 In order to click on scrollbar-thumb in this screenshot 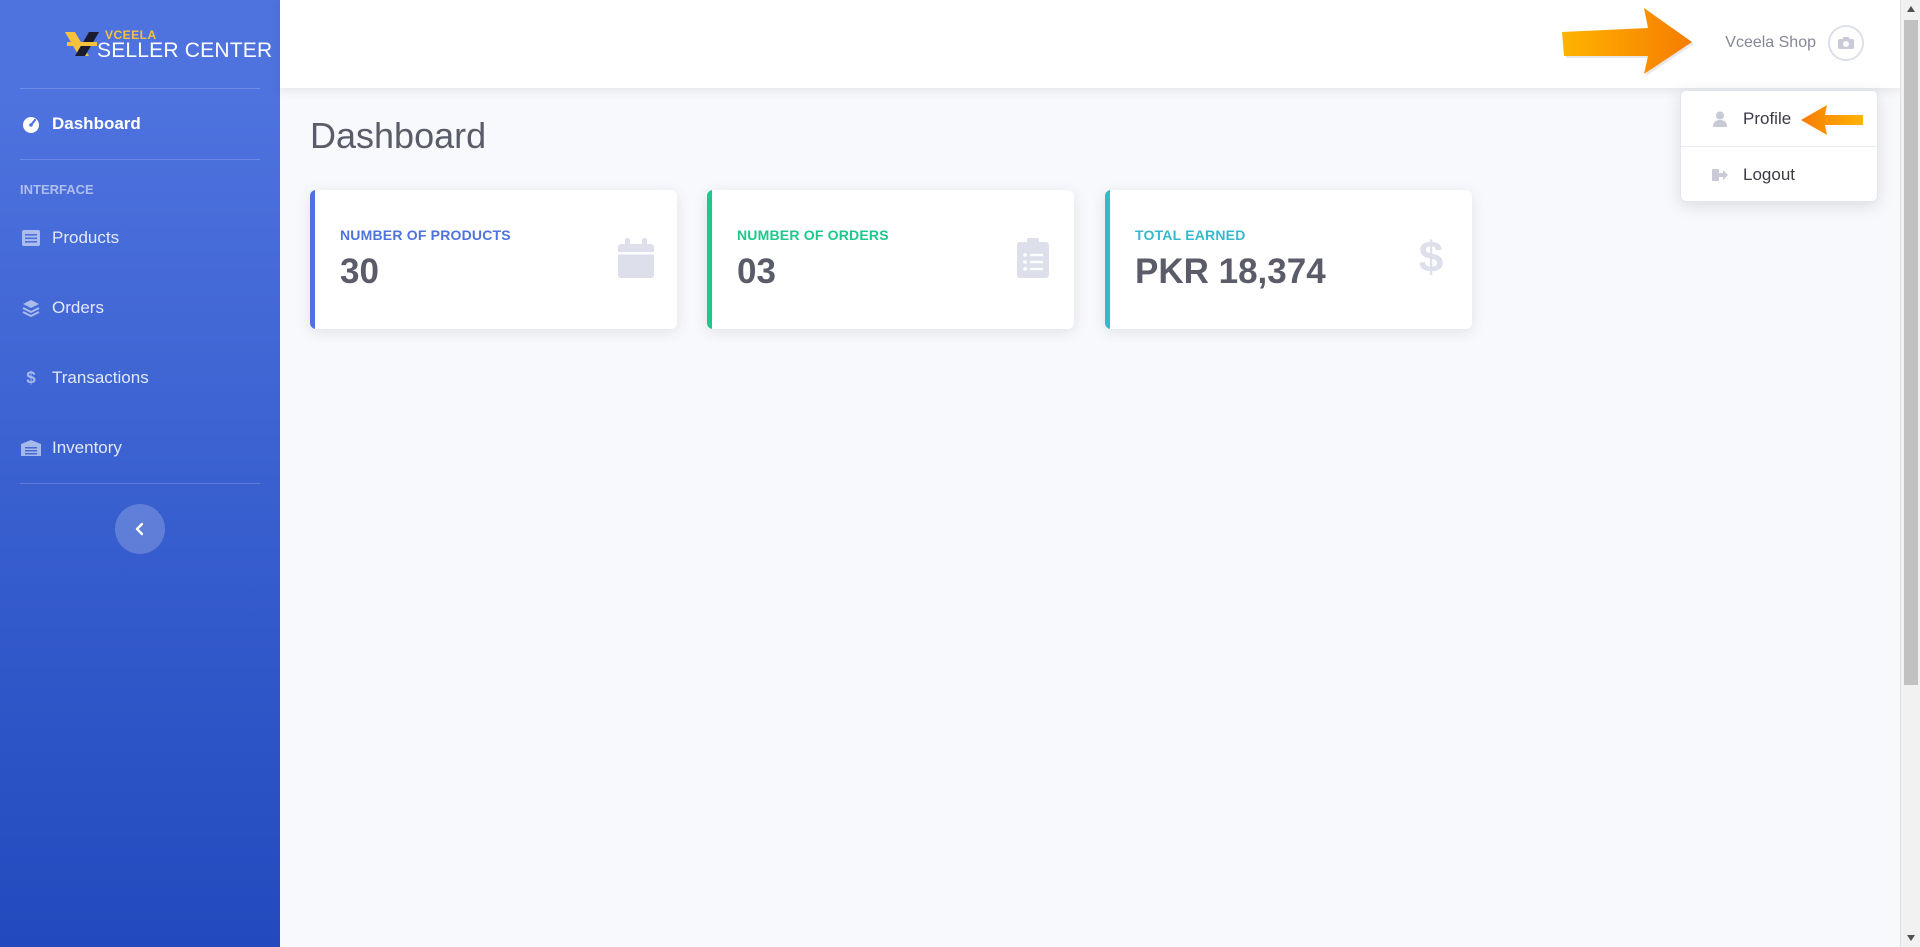, I will do `click(1911, 352)`.